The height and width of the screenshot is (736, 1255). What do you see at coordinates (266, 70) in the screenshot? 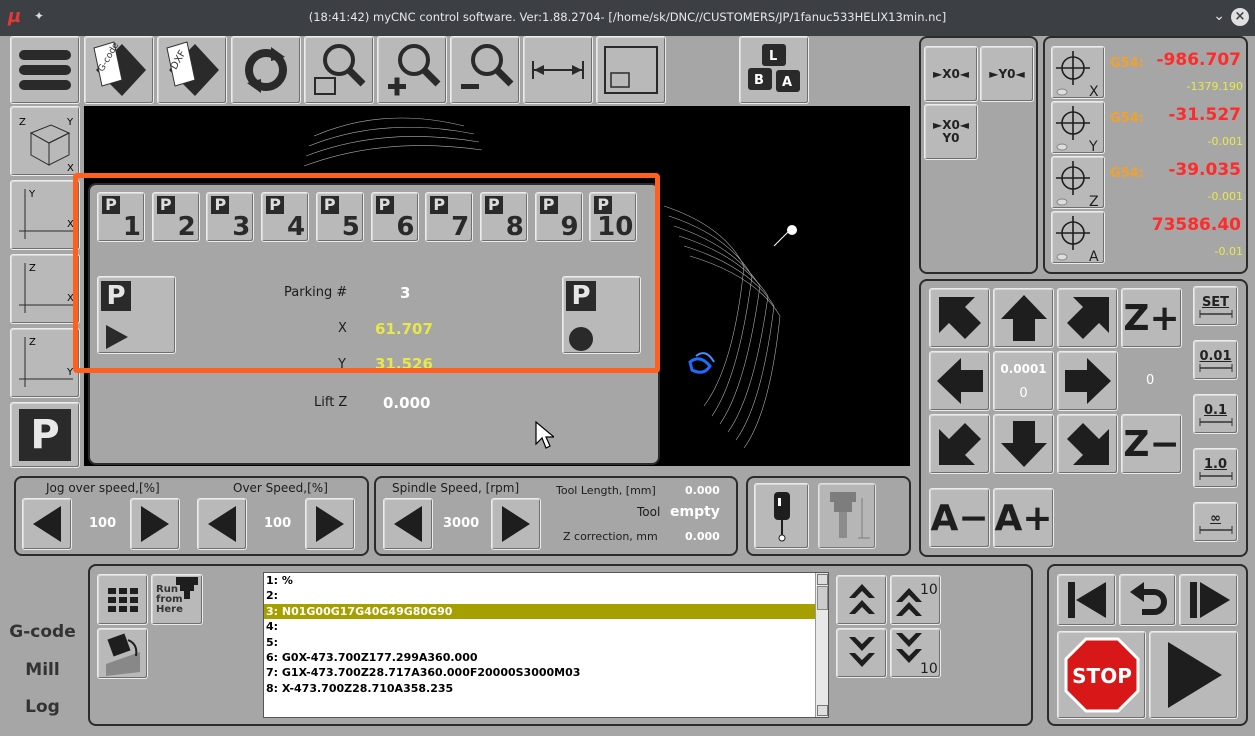
I see `refresh-button` at bounding box center [266, 70].